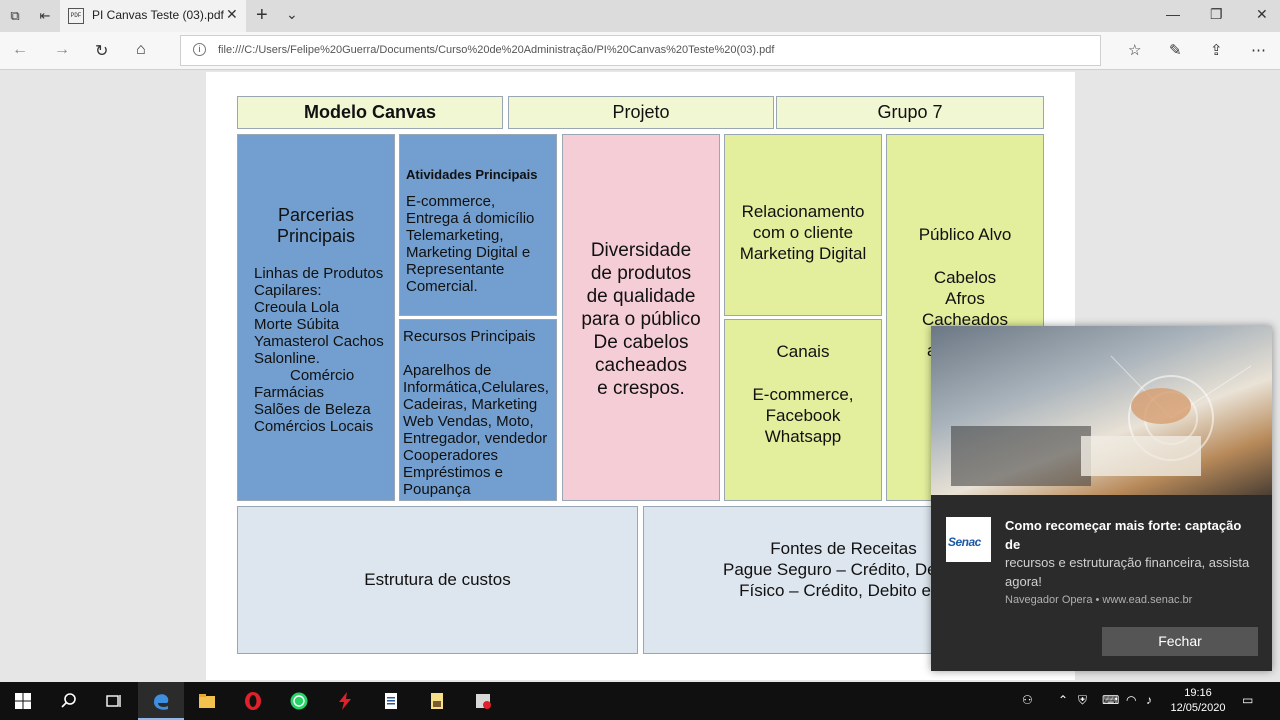  Describe the element at coordinates (641, 112) in the screenshot. I see `header-projeto: Projeto` at that location.